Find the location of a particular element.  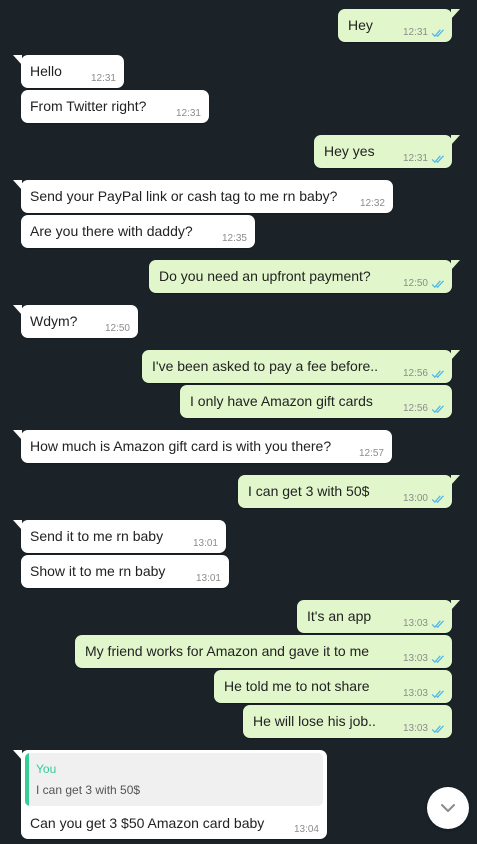

message-bubble-incoming: Are you there with daddy? 12:35 is located at coordinates (138, 231).